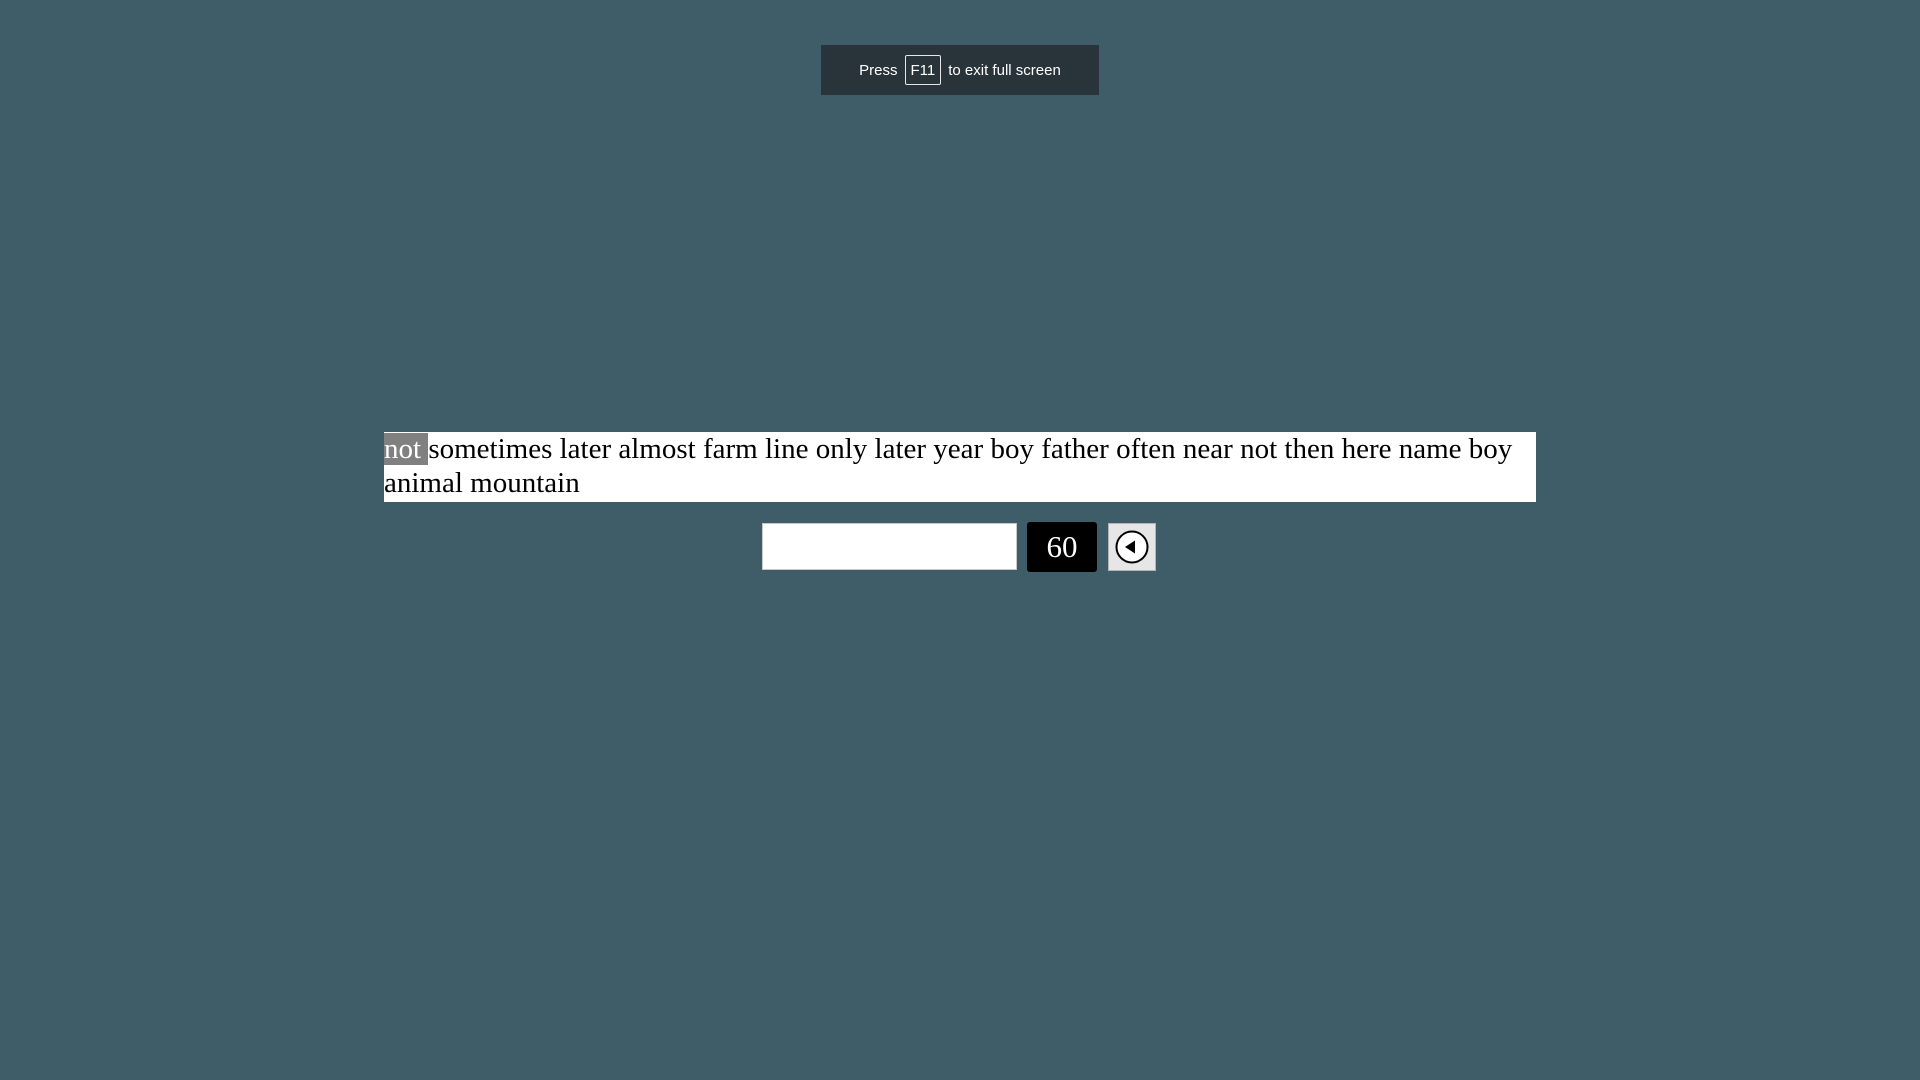  I want to click on word-item: name, so click(1433, 449).